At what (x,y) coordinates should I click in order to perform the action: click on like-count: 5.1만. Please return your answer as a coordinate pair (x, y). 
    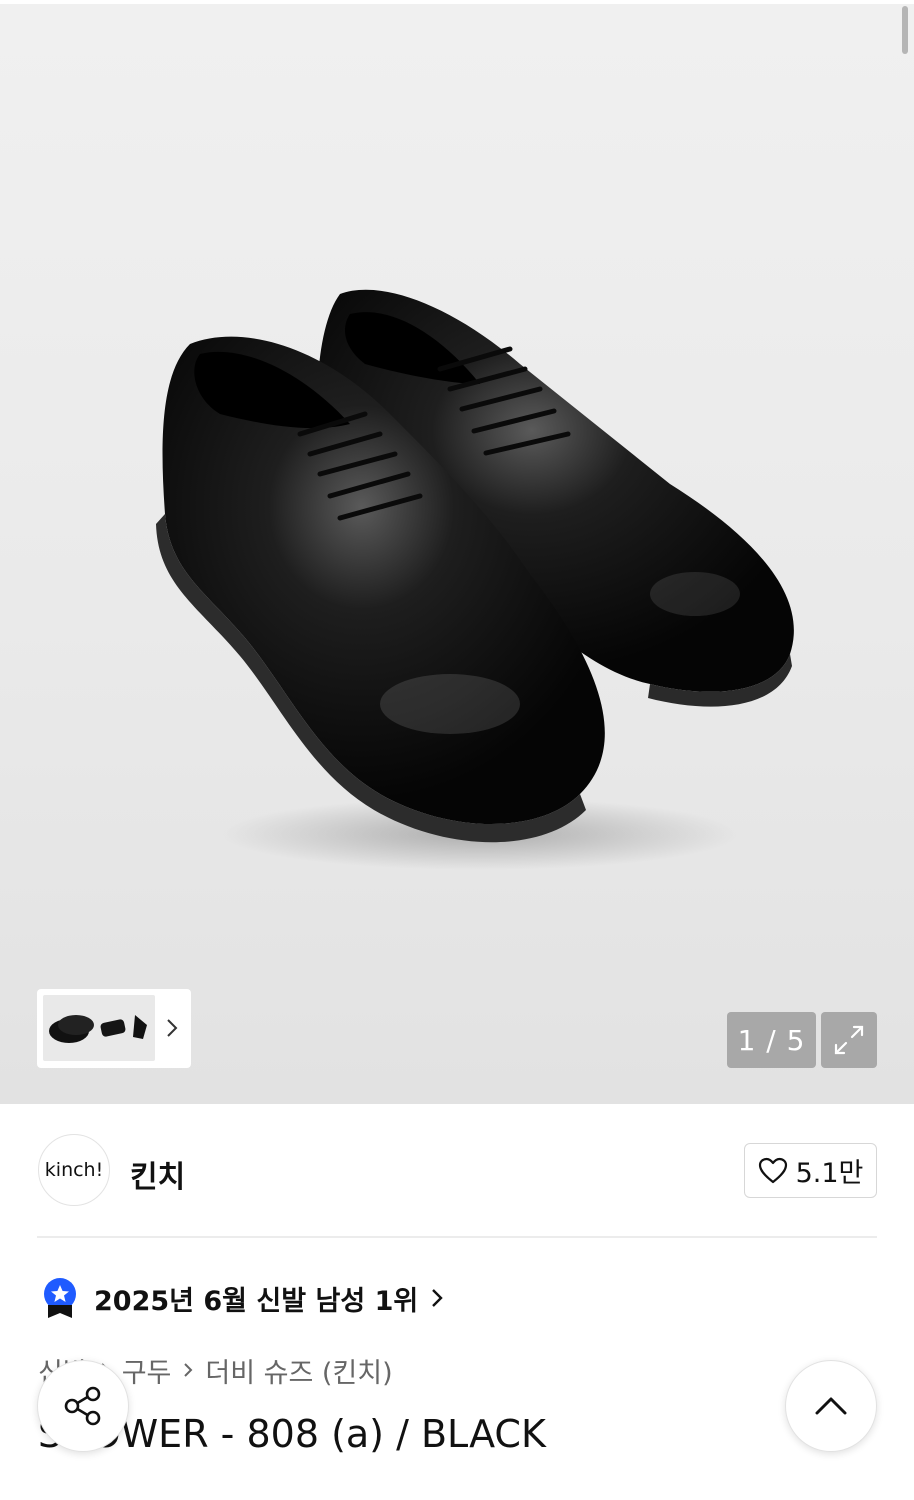
    Looking at the image, I should click on (829, 1173).